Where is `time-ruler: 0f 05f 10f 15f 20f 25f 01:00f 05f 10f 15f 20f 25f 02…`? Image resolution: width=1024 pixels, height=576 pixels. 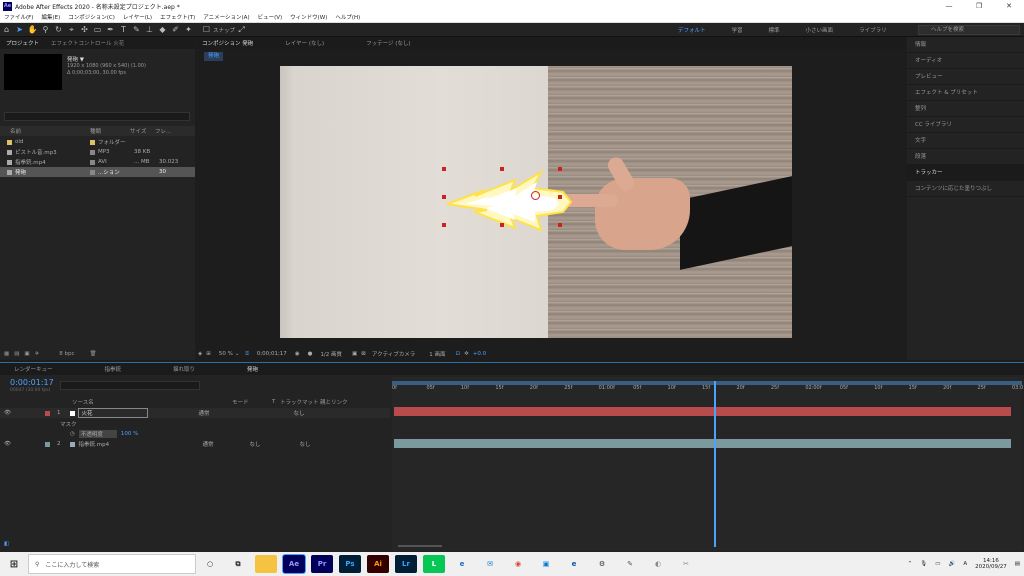 time-ruler: 0f 05f 10f 15f 20f 25f 01:00f 05f 10f 15f 20f 25f 02… is located at coordinates (707, 391).